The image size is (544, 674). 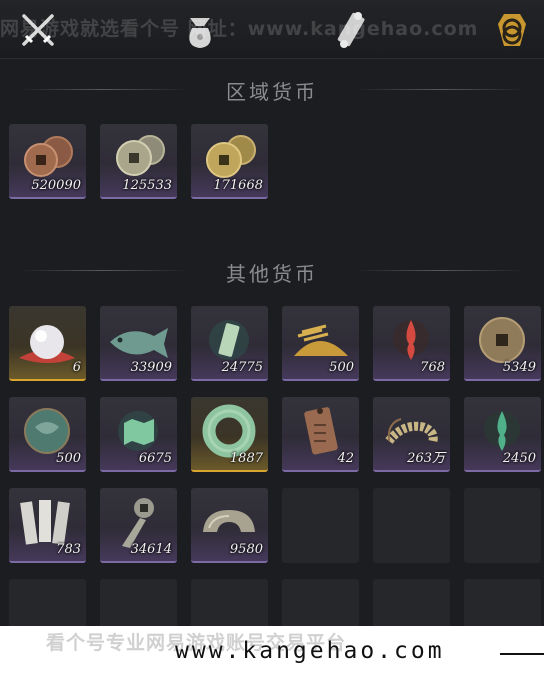 I want to click on currency-slot: 783, so click(x=47, y=525).